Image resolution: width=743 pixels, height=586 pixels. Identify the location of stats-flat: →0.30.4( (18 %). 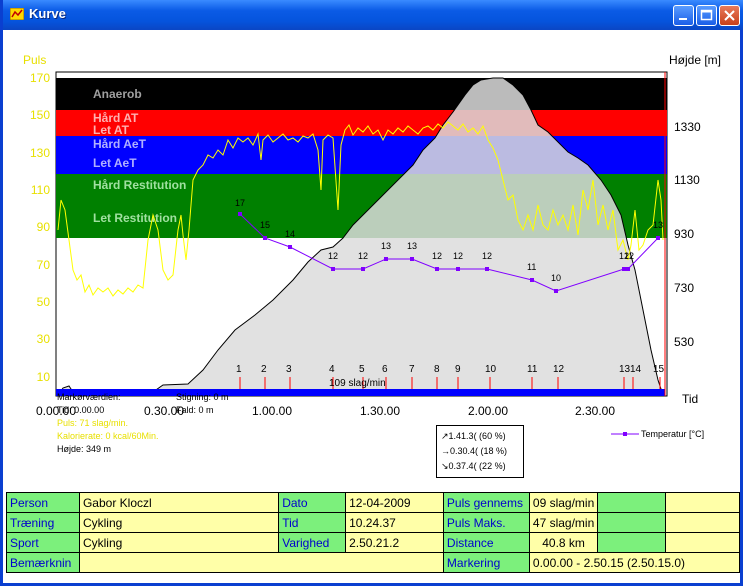
(474, 451).